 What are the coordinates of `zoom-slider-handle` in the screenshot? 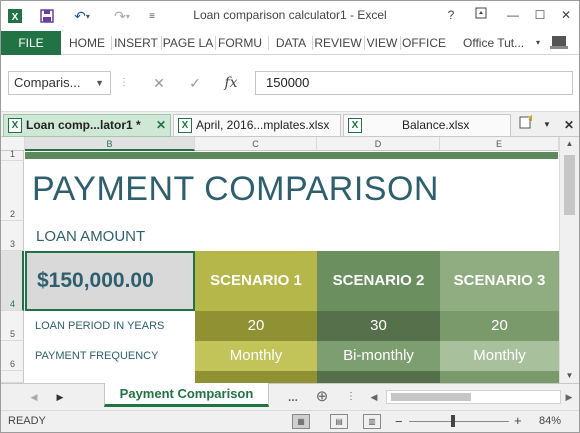 It's located at (453, 421).